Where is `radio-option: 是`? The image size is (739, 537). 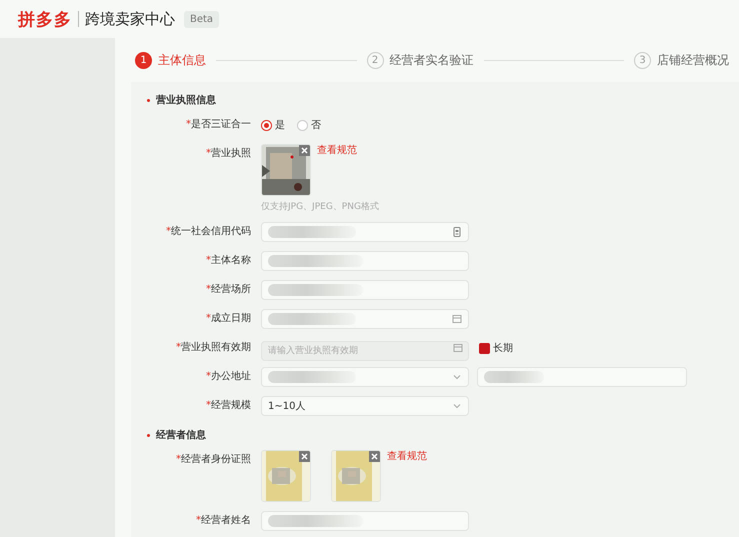
radio-option: 是 is located at coordinates (273, 125).